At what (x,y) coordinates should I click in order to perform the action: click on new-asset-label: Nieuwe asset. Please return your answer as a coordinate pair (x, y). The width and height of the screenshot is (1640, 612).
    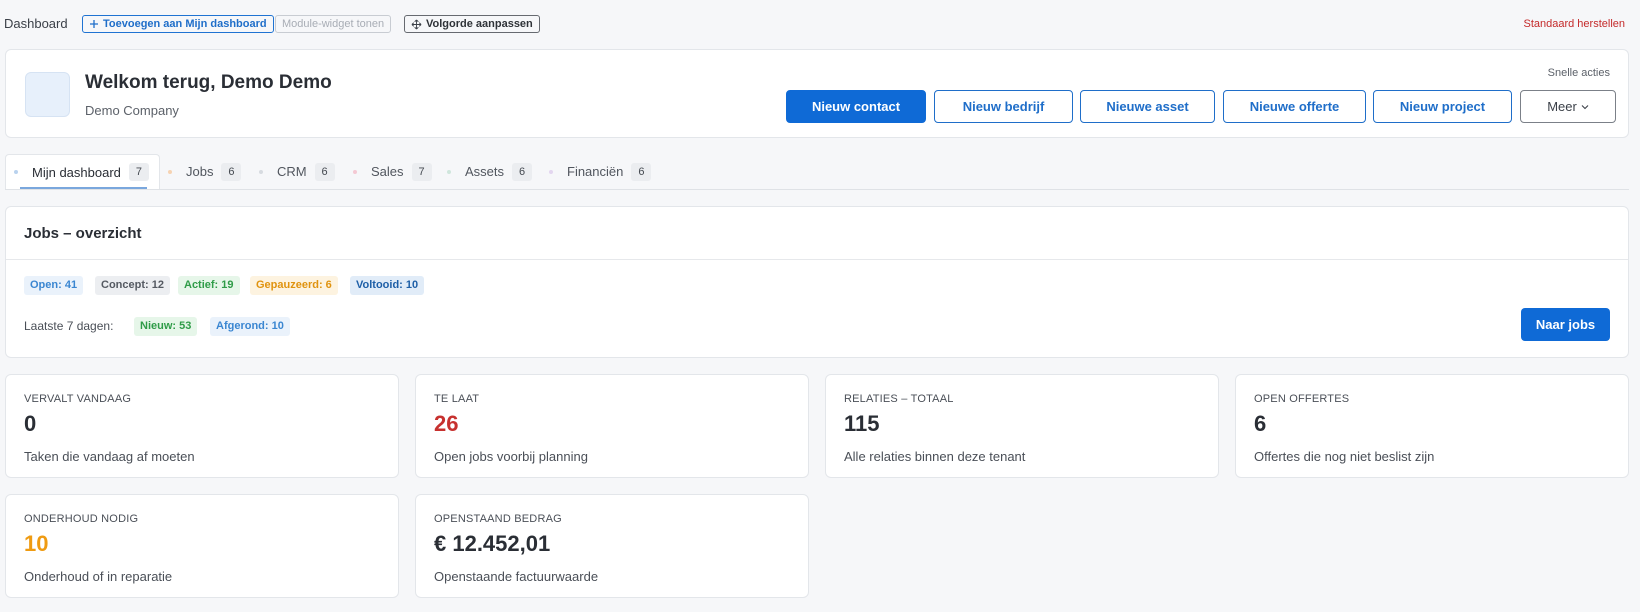
    Looking at the image, I should click on (1147, 106).